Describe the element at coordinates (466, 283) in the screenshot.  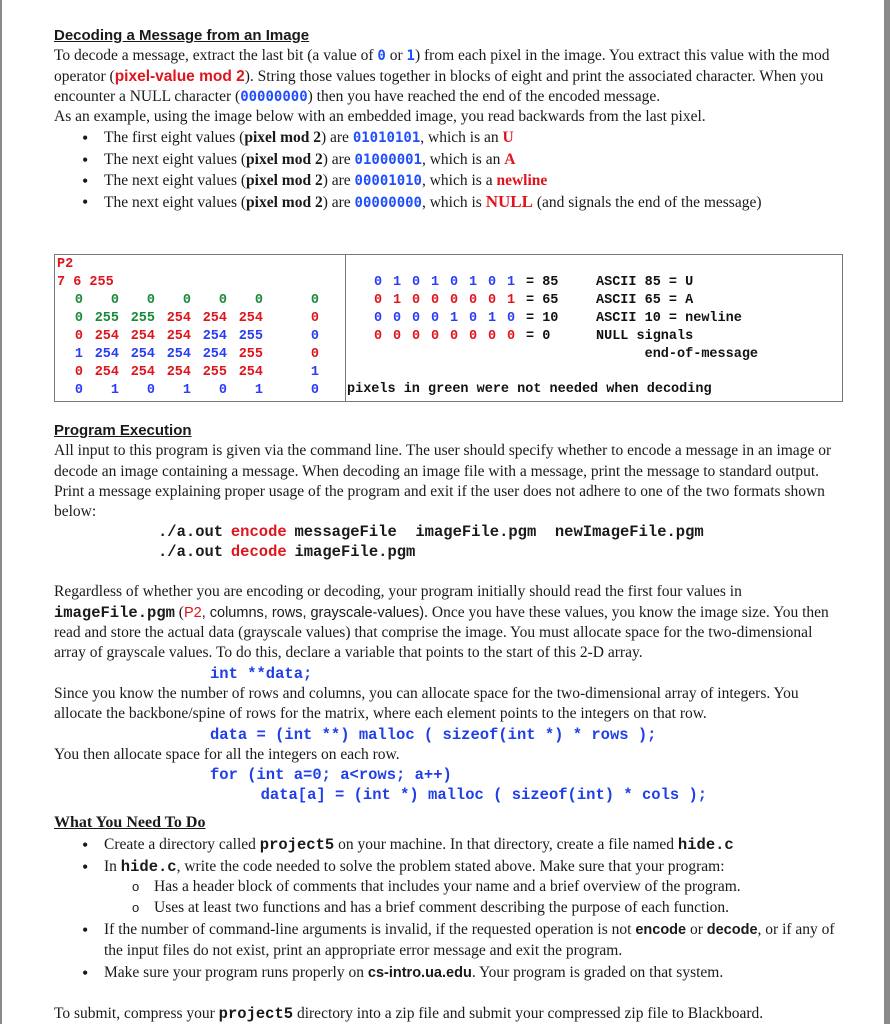
I see `bit-row: 0 1 0 1 0 1 0 1 = 85` at that location.